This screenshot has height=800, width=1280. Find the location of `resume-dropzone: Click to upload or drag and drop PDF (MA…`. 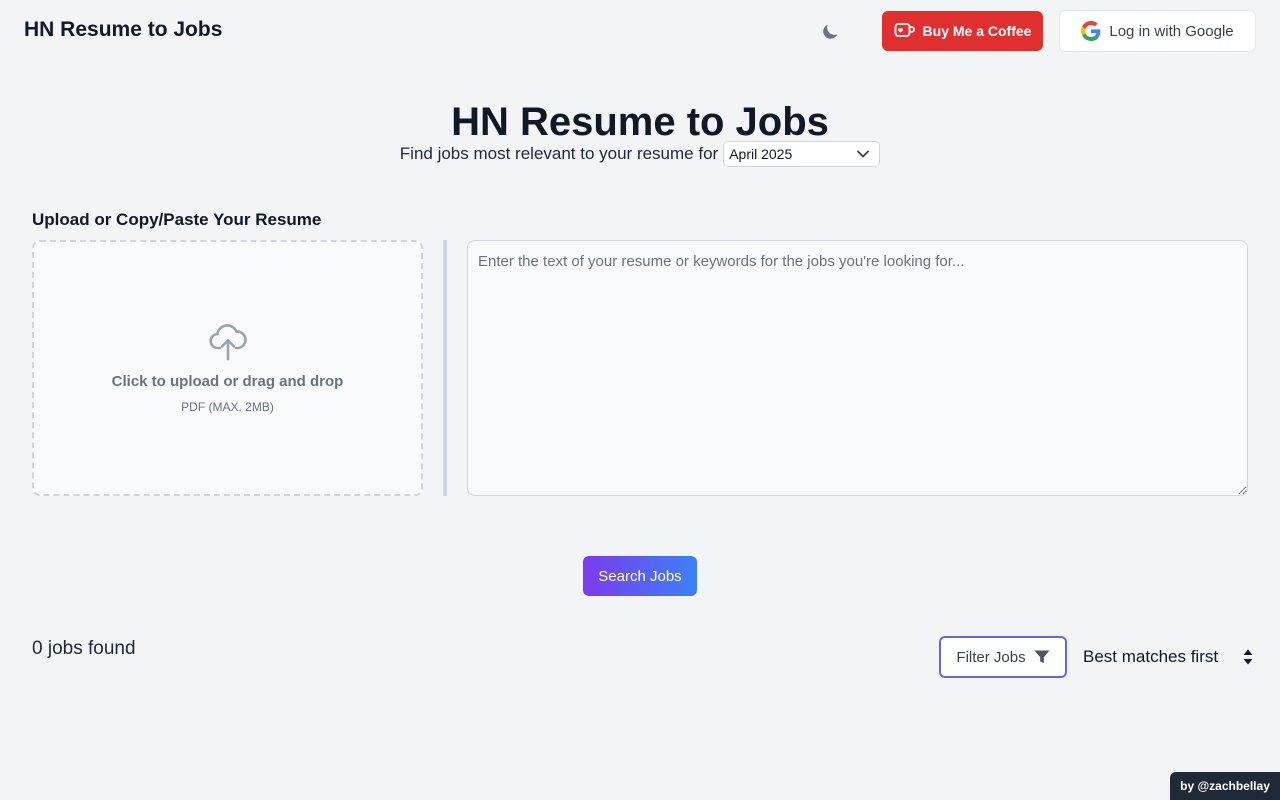

resume-dropzone: Click to upload or drag and drop PDF (MA… is located at coordinates (227, 368).